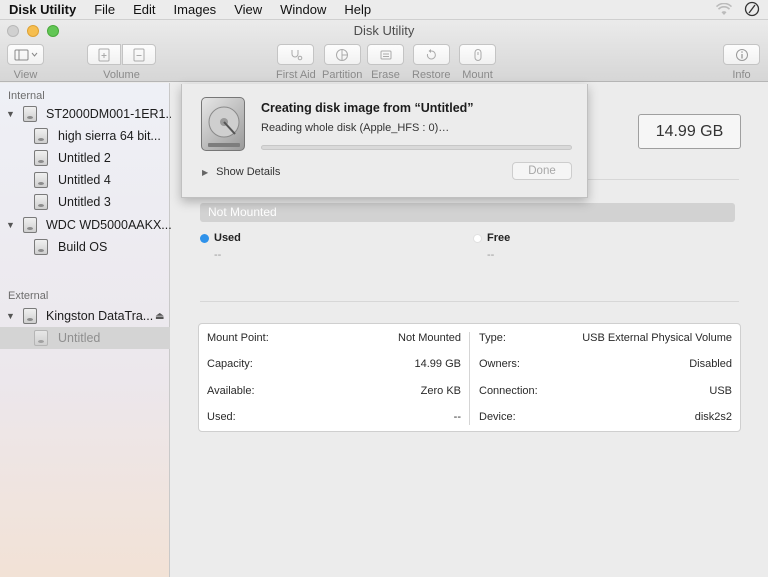 The image size is (768, 577). I want to click on sidebar-item-kingston: ▼ Kingston DataTra... ⏏, so click(85, 316).